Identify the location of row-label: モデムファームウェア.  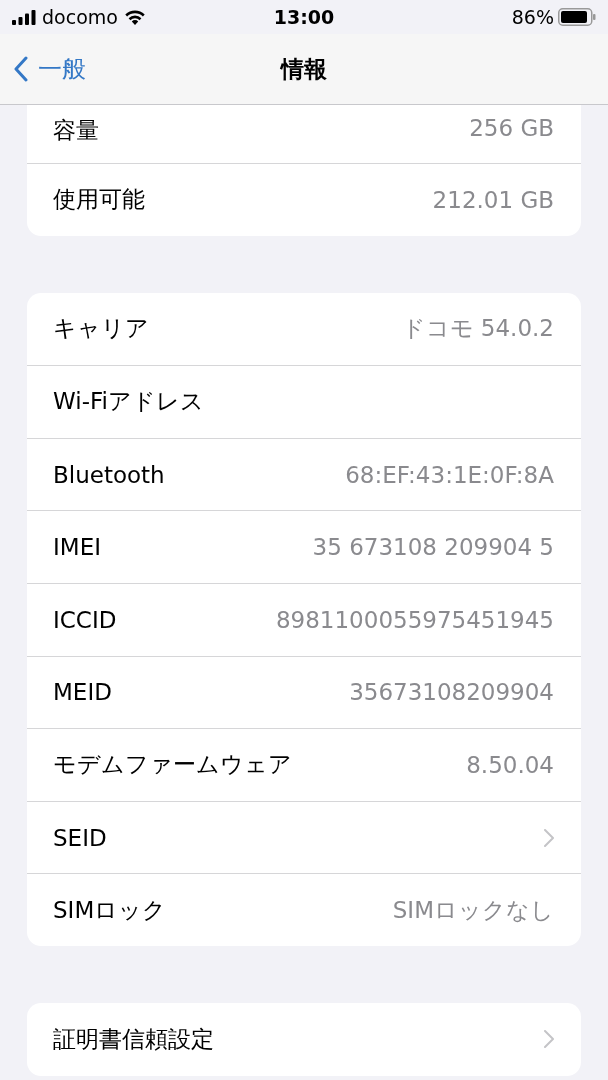
(173, 765).